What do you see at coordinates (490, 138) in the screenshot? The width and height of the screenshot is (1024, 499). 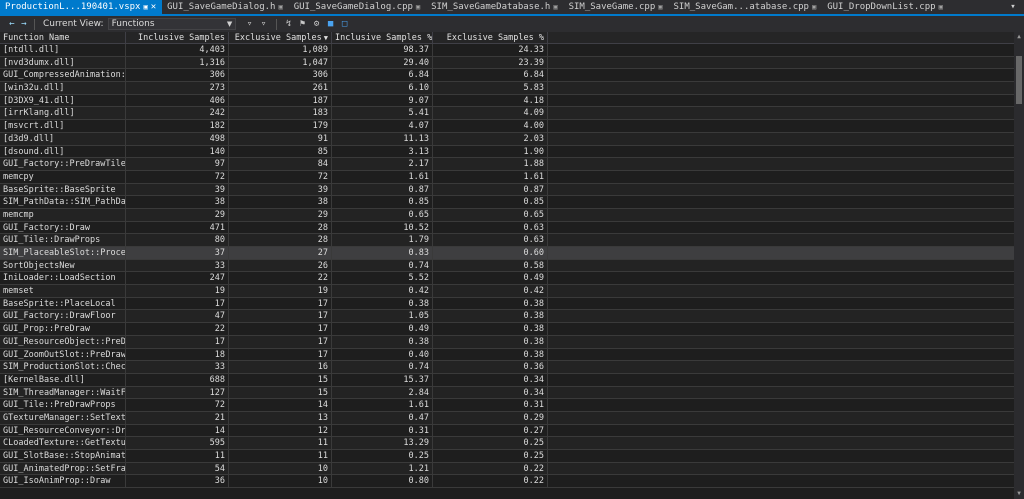 I see `exclusive-samples-pct-cell: 2.03` at bounding box center [490, 138].